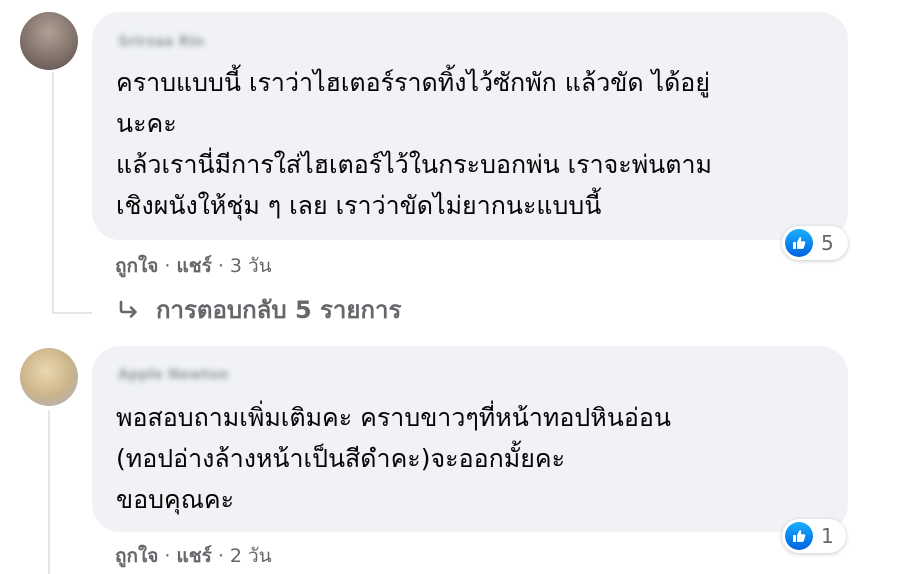 The width and height of the screenshot is (907, 574). Describe the element at coordinates (146, 123) in the screenshot. I see `comment-line: นะคะ` at that location.